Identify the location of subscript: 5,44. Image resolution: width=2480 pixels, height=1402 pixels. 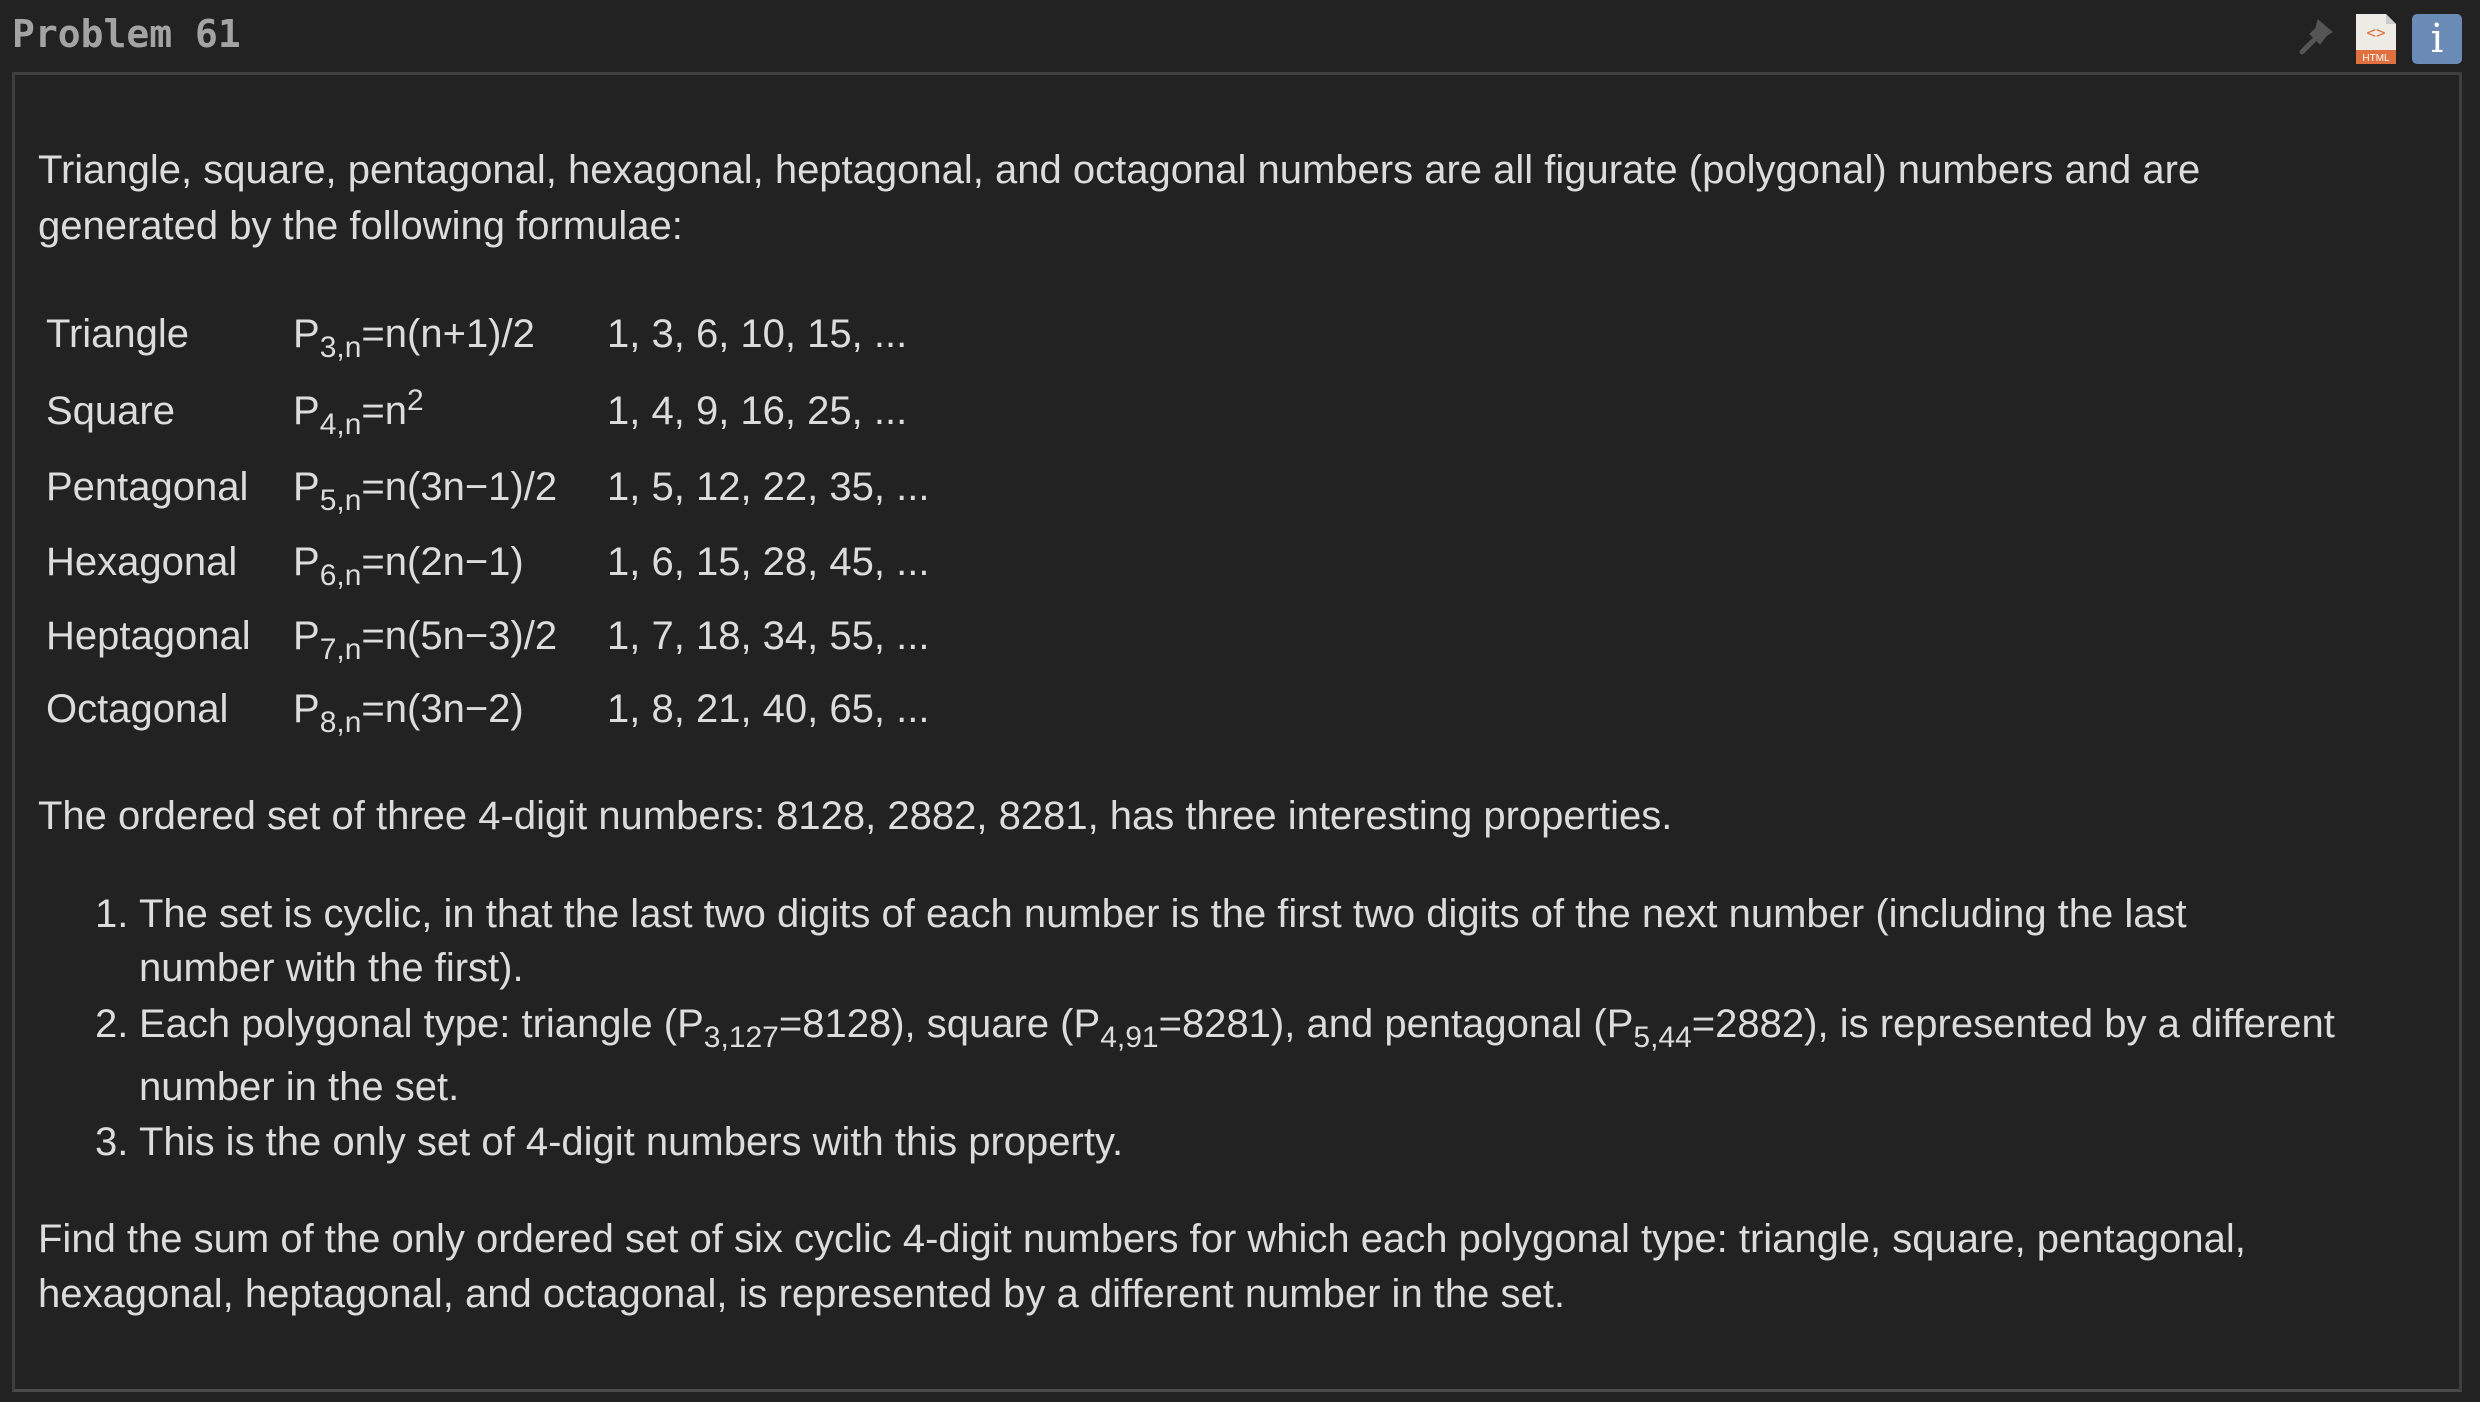
(1662, 1037).